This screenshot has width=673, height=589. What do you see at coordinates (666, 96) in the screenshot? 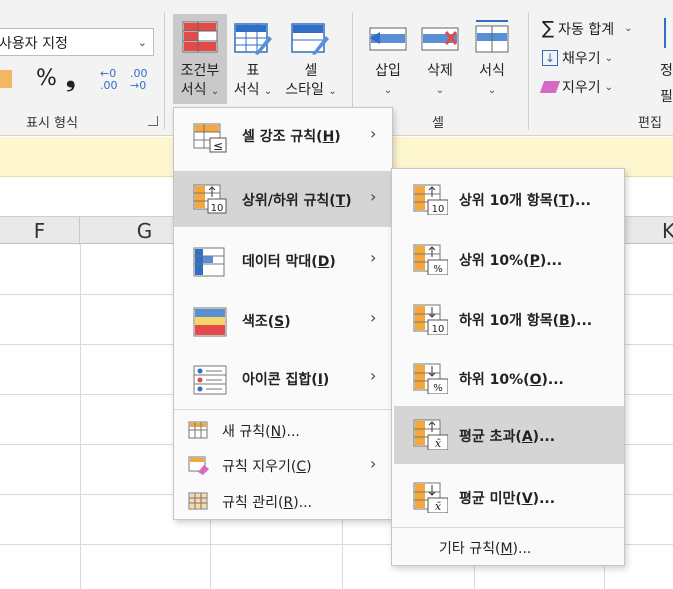
I see `find-select-button: 필` at bounding box center [666, 96].